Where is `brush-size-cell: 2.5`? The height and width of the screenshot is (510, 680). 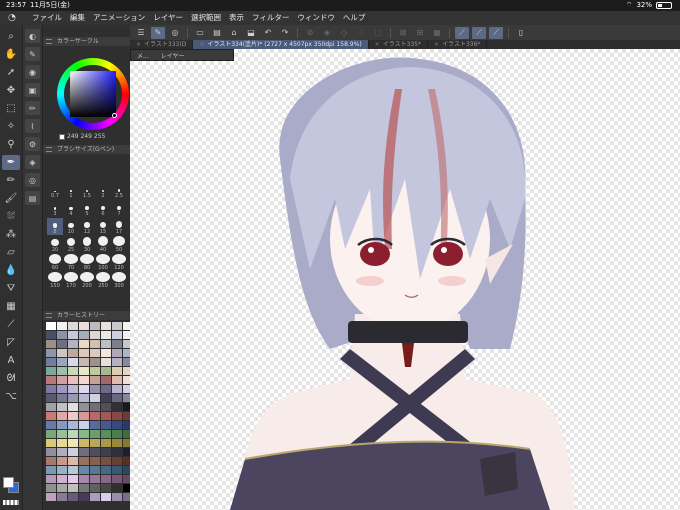 brush-size-cell: 2.5 is located at coordinates (119, 190).